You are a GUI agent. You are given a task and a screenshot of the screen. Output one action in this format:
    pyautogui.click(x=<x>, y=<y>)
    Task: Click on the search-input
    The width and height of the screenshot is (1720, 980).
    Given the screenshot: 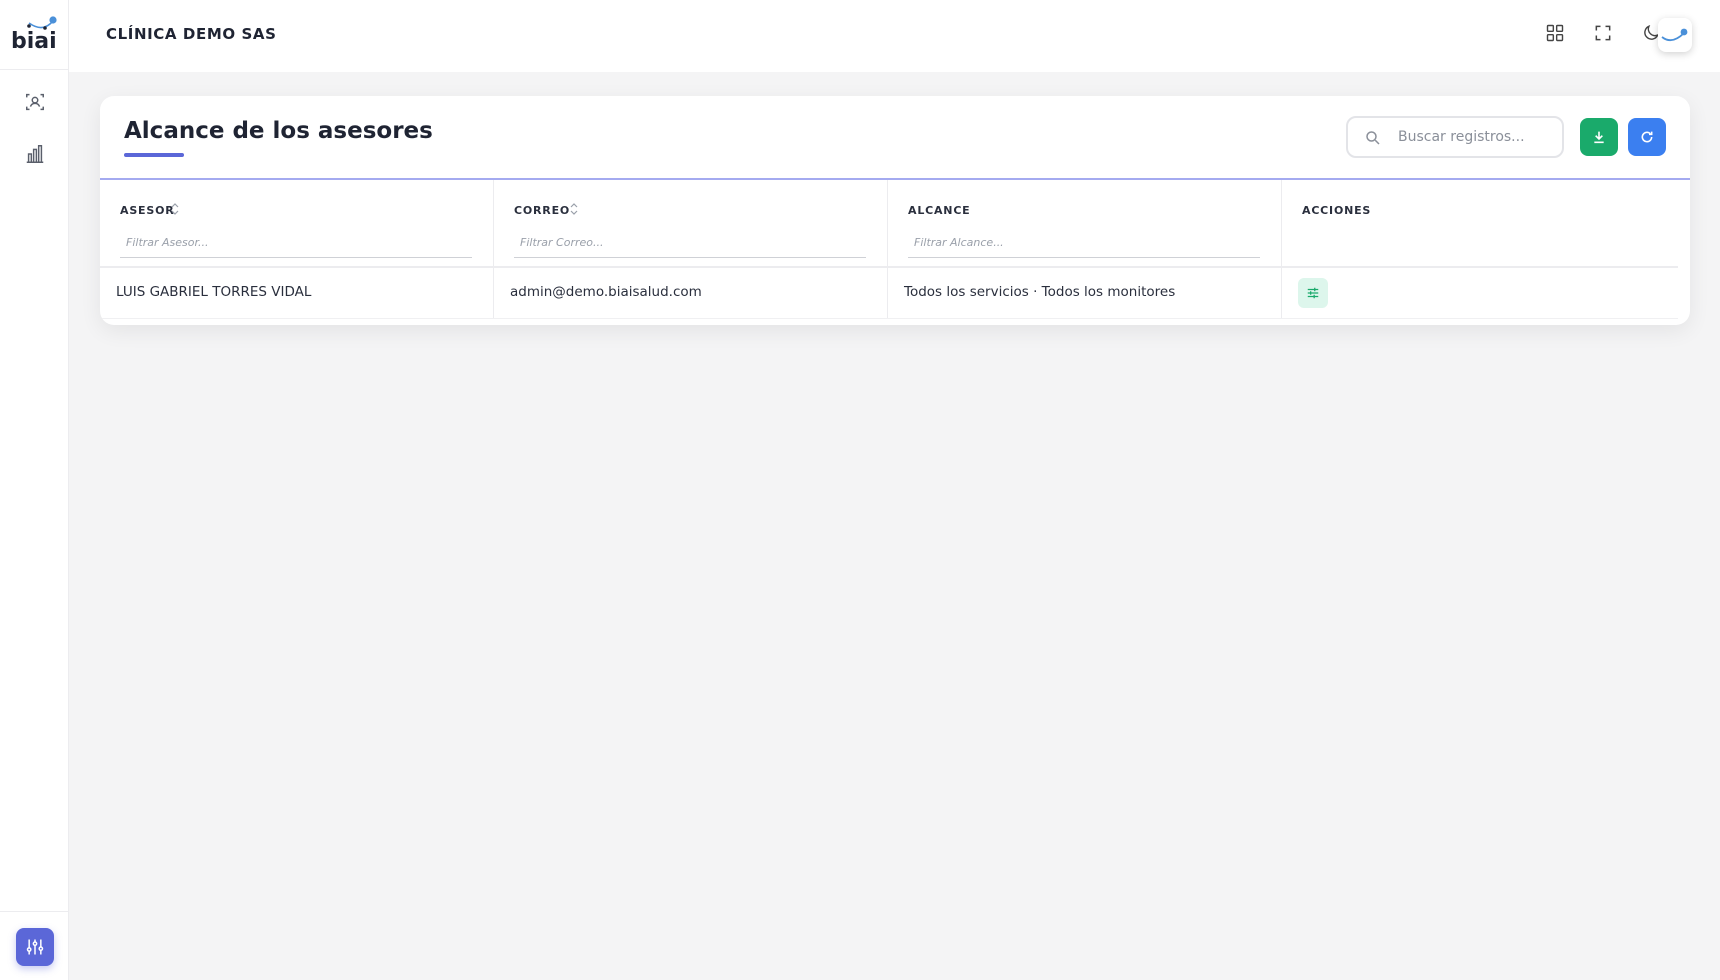 What is the action you would take?
    pyautogui.click(x=1473, y=137)
    